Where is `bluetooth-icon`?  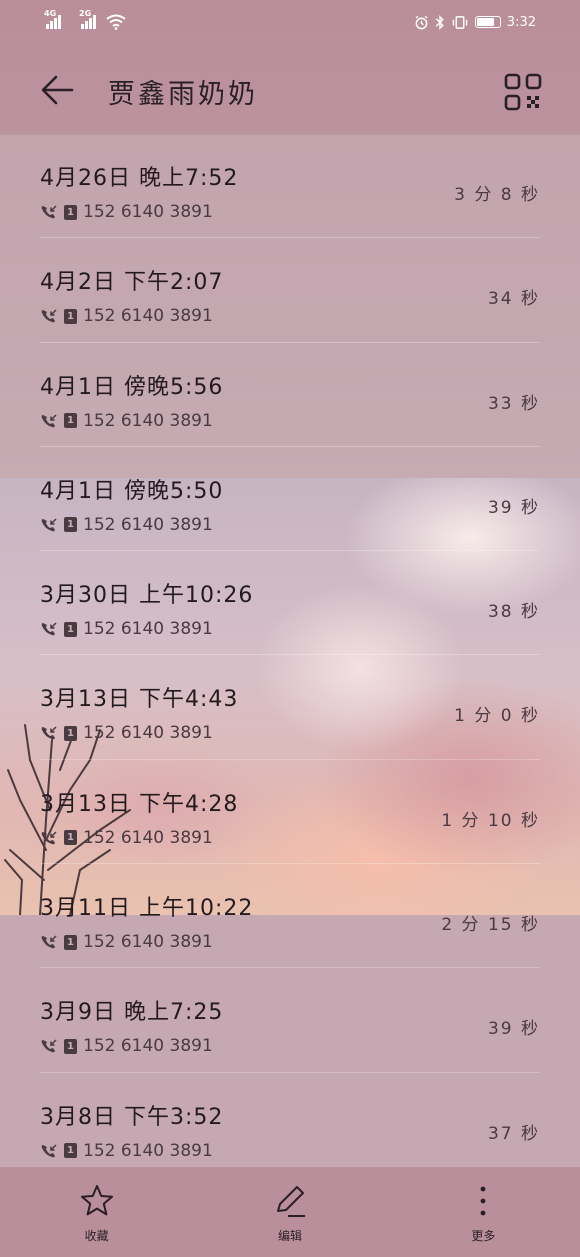 bluetooth-icon is located at coordinates (439, 22).